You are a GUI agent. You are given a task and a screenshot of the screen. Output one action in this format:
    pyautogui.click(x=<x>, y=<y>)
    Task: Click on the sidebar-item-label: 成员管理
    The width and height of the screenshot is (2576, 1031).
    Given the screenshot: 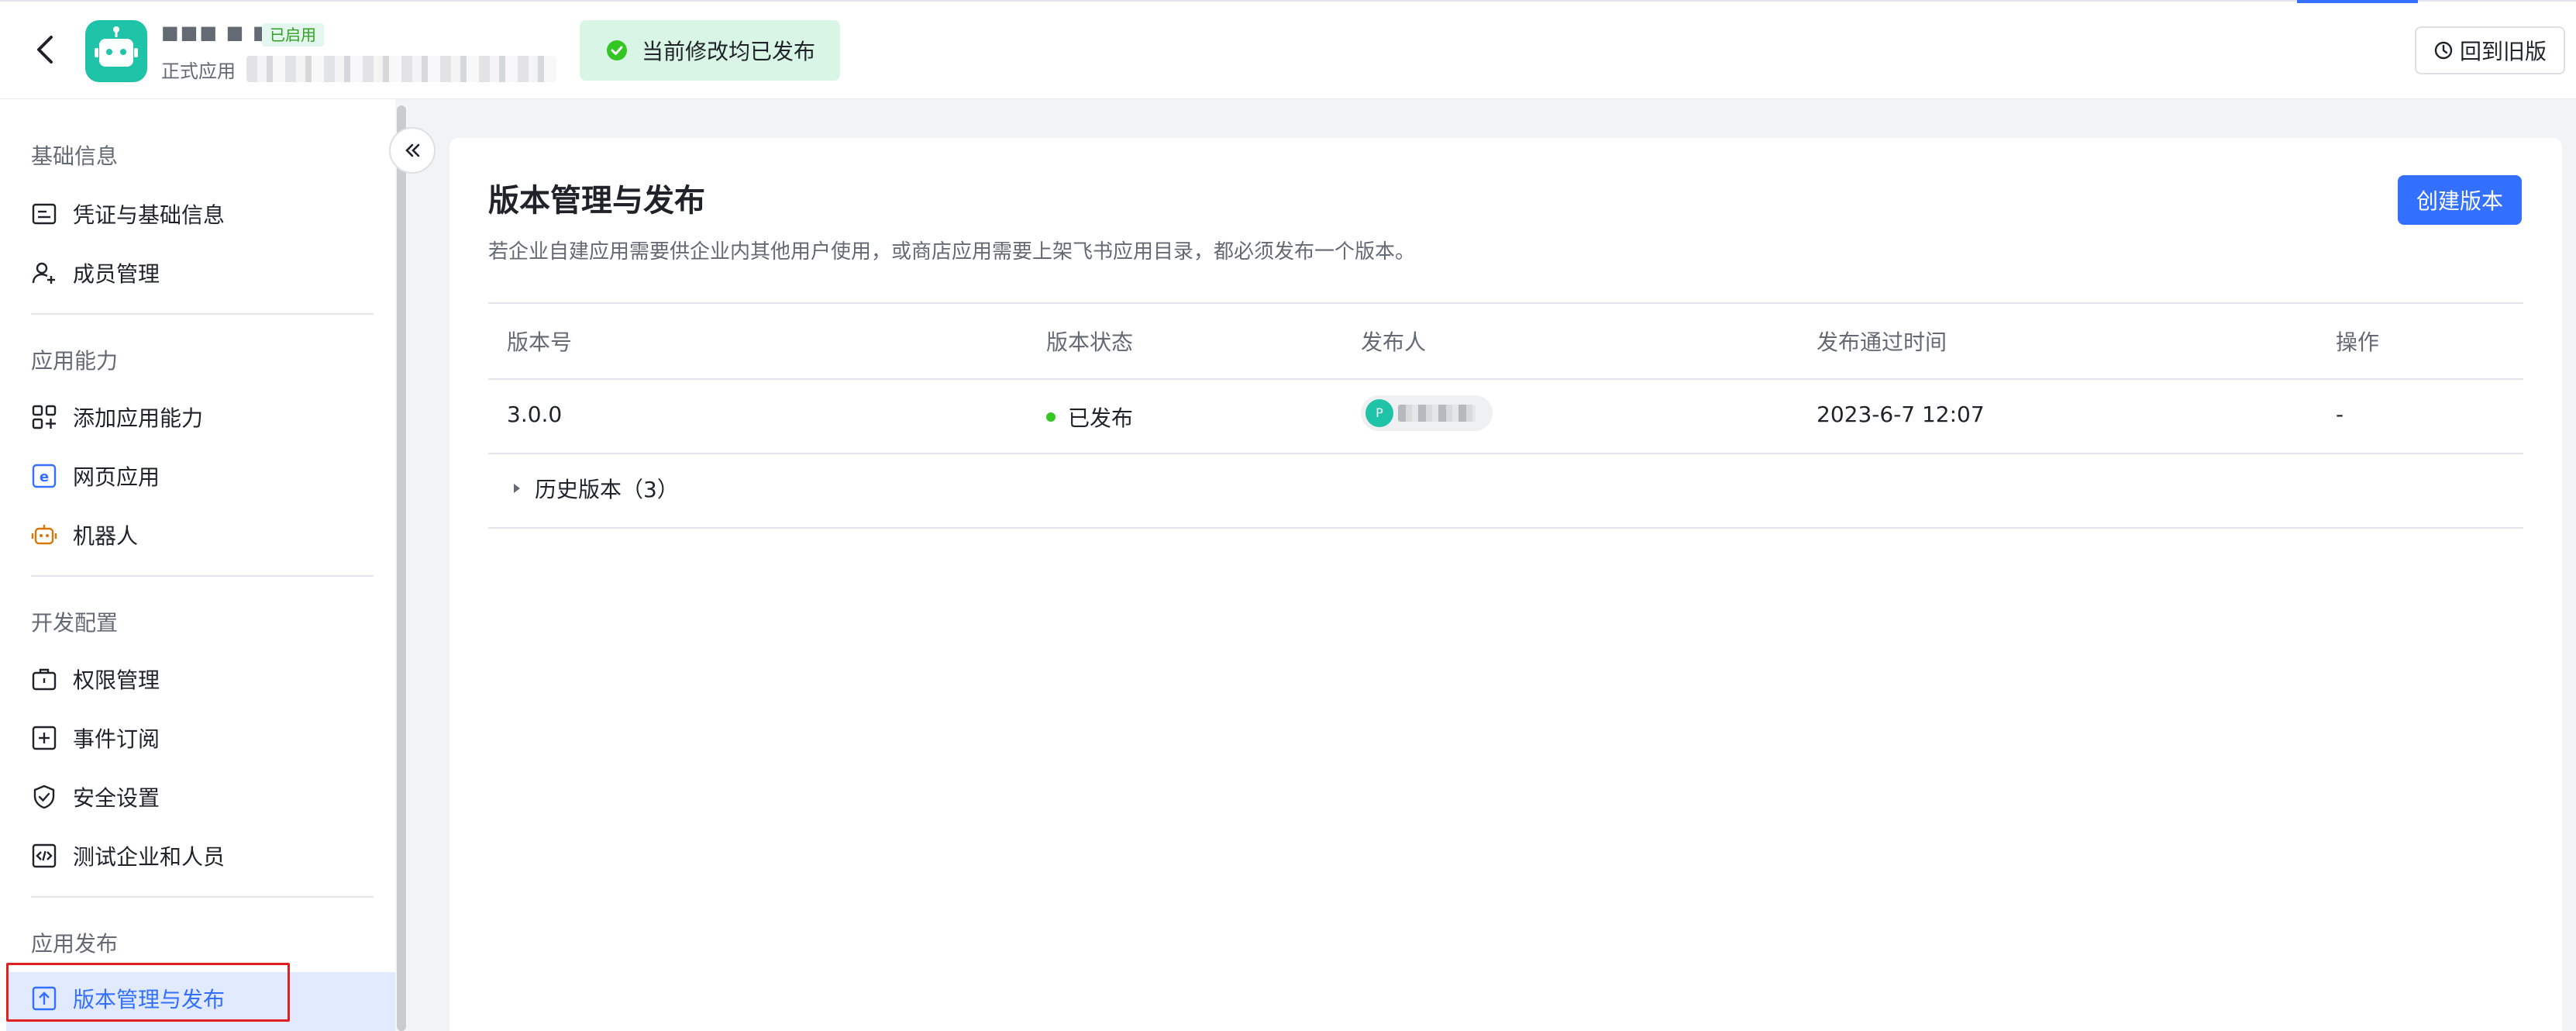 What is the action you would take?
    pyautogui.click(x=116, y=274)
    